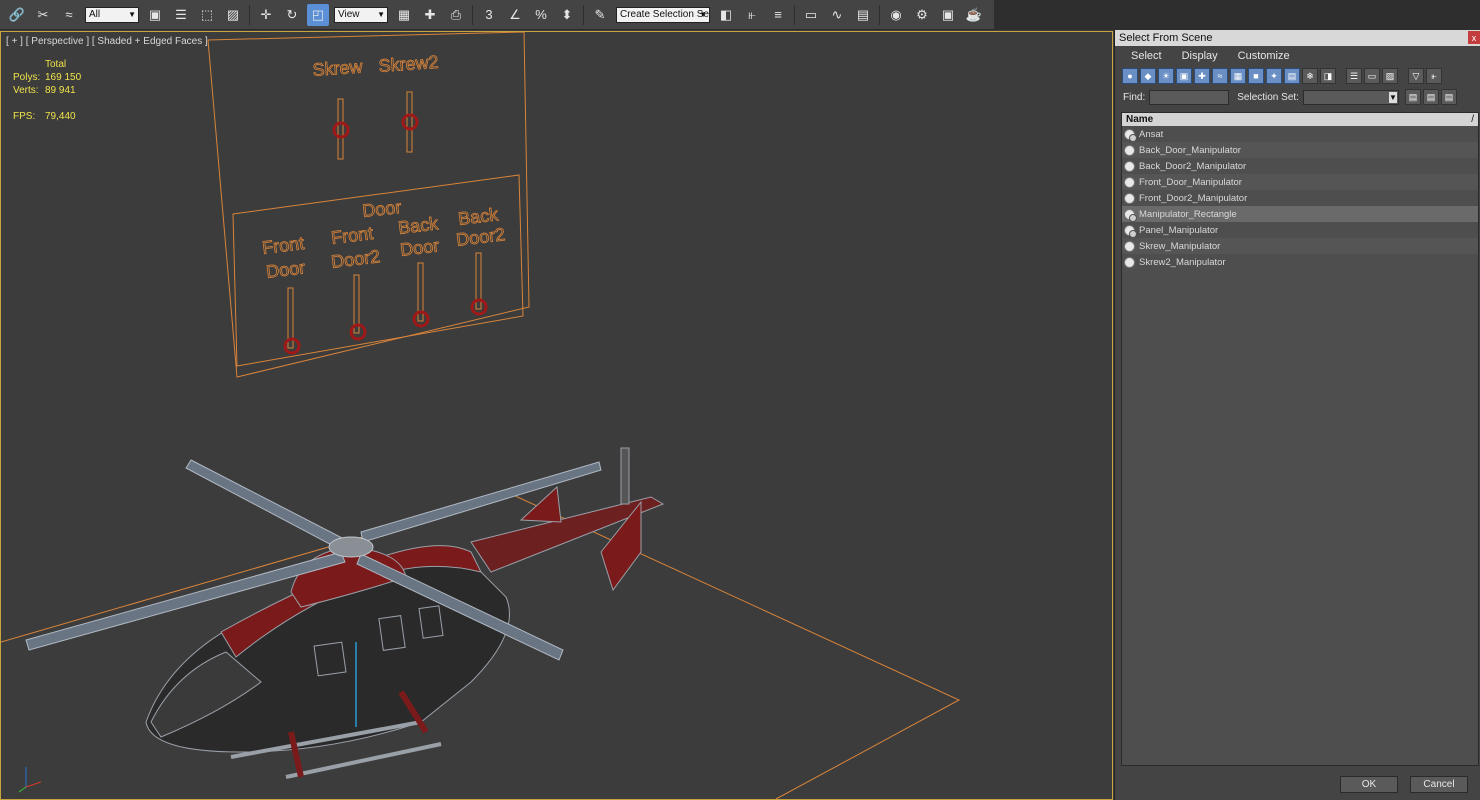 The width and height of the screenshot is (1480, 800). Describe the element at coordinates (663, 14) in the screenshot. I see `named-selection-set-dropdown: Create Selection Se ▼` at that location.